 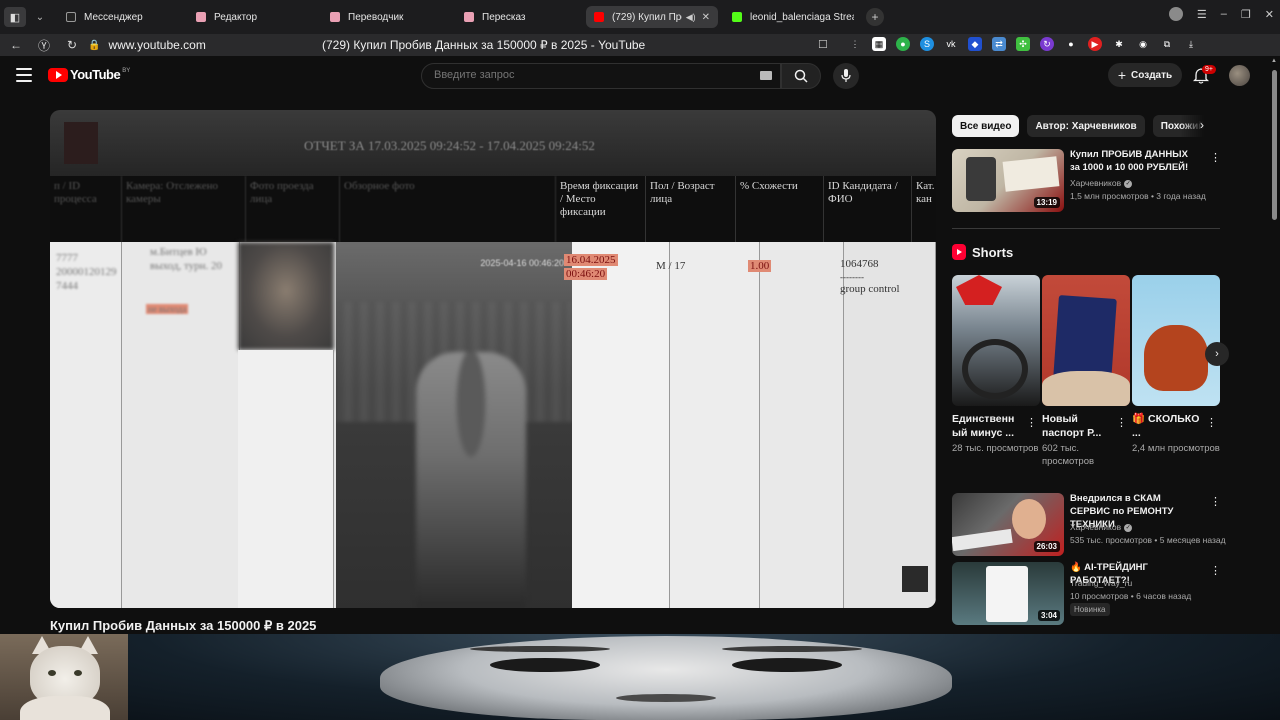 What do you see at coordinates (1096, 183) in the screenshot?
I see `channel-label: Харчевников` at bounding box center [1096, 183].